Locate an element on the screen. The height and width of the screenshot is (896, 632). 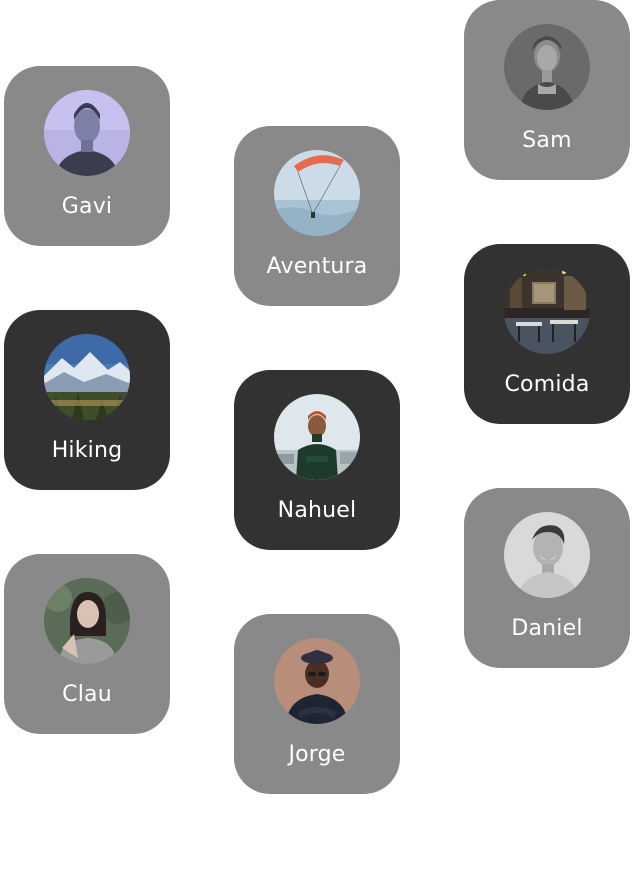
nahuel-avatar is located at coordinates (317, 437).